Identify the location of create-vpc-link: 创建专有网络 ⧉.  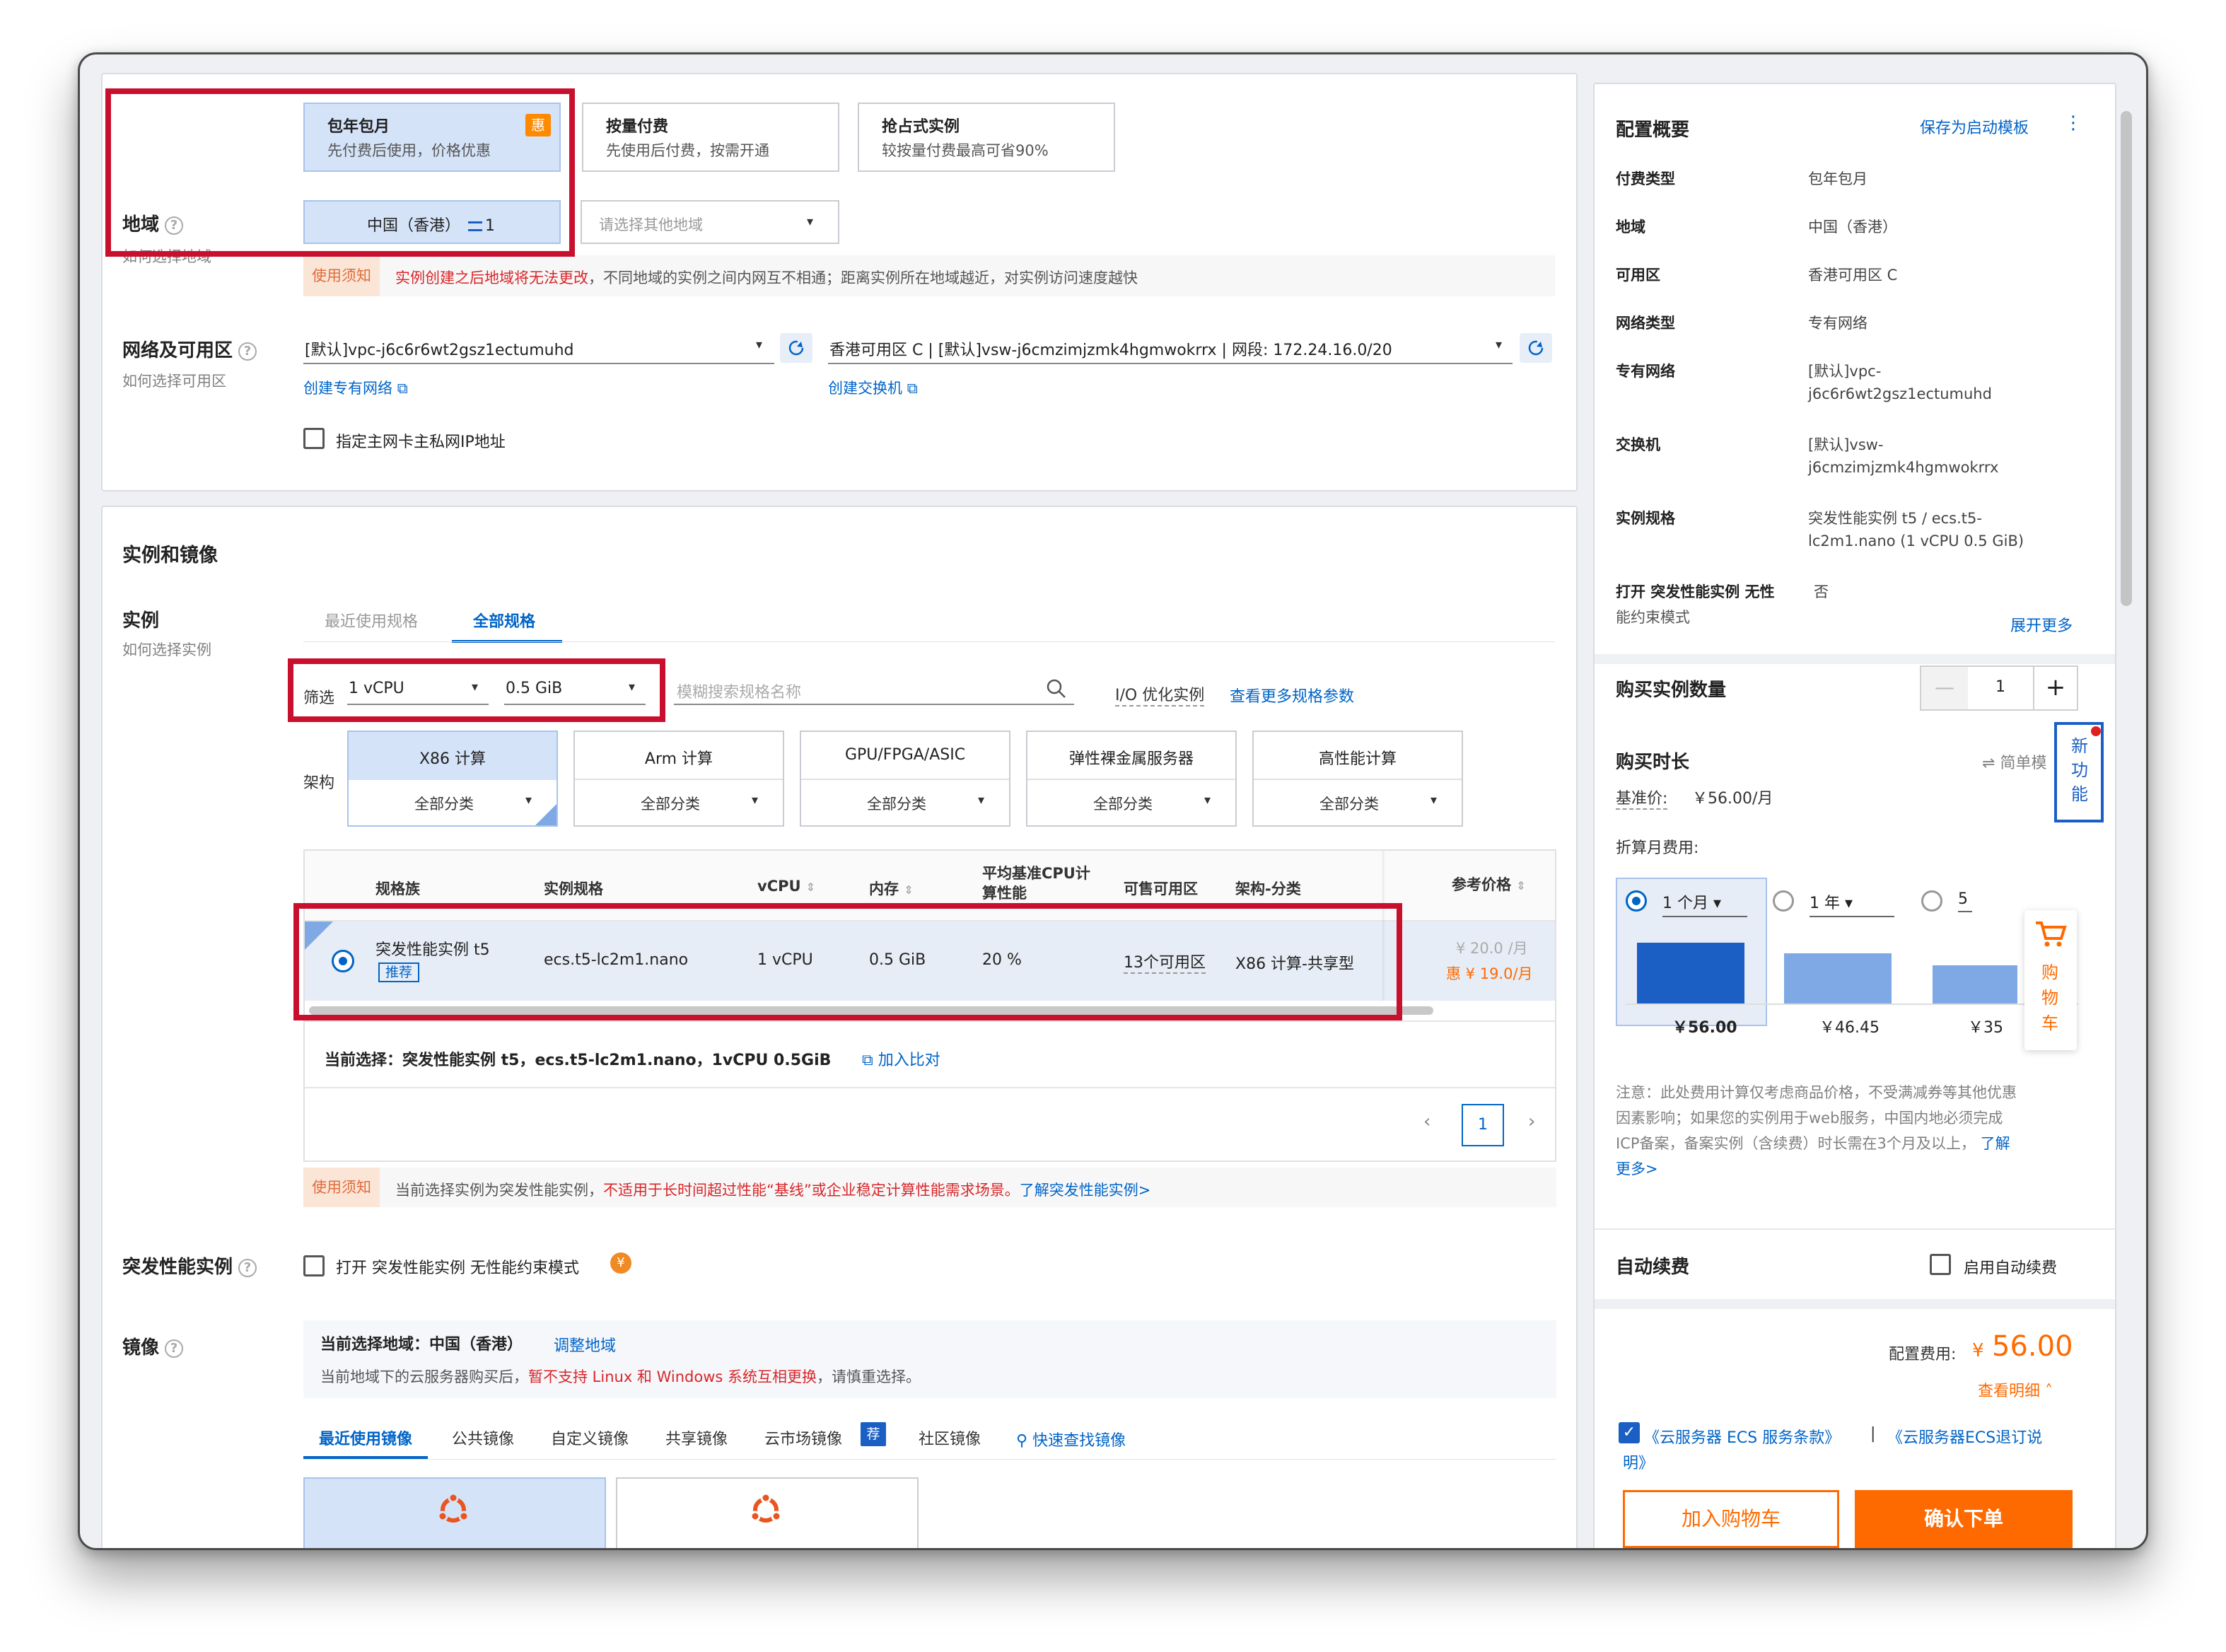
(355, 388).